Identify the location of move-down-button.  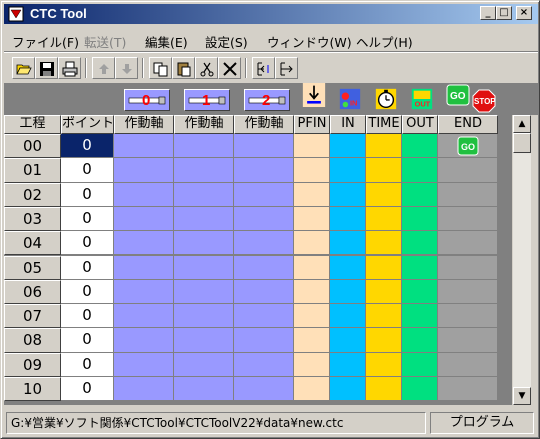
(126, 68).